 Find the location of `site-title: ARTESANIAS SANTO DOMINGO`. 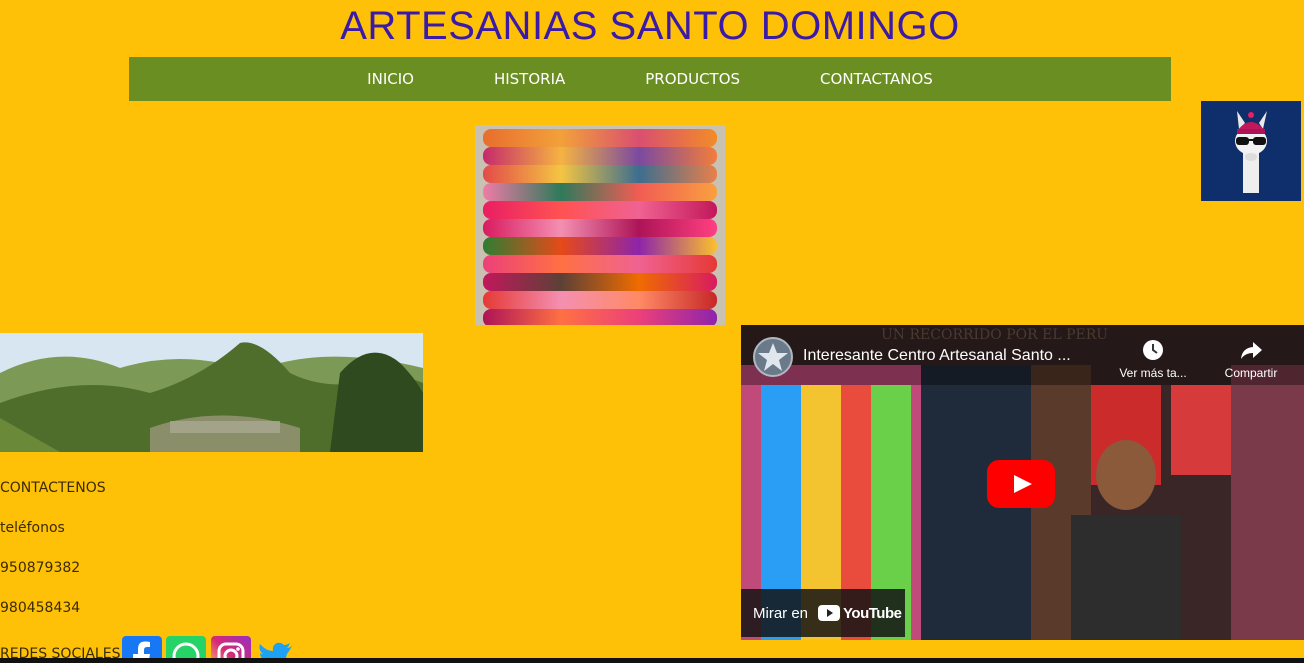

site-title: ARTESANIAS SANTO DOMINGO is located at coordinates (650, 26).